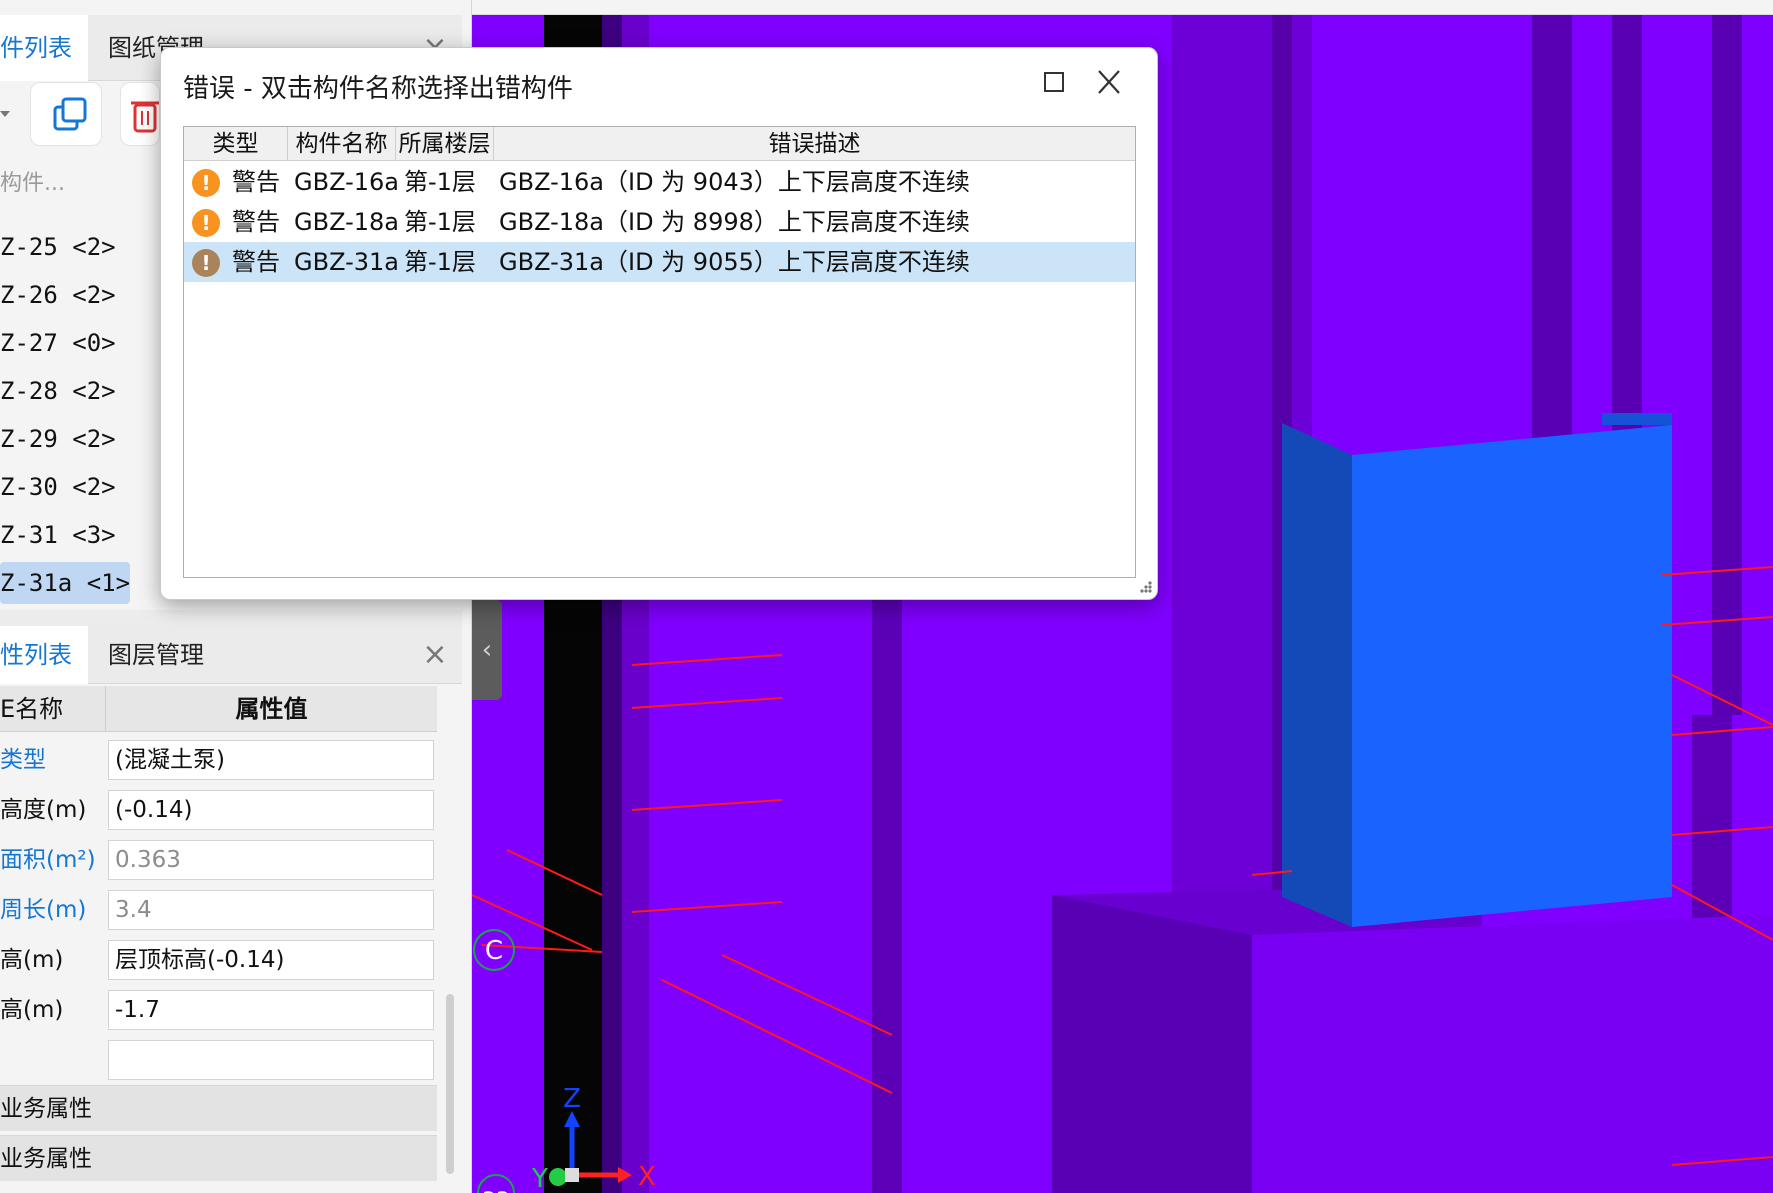 Image resolution: width=1773 pixels, height=1193 pixels. I want to click on error-table-header: 类型 构件名称 所属楼层 错误描述, so click(659, 144).